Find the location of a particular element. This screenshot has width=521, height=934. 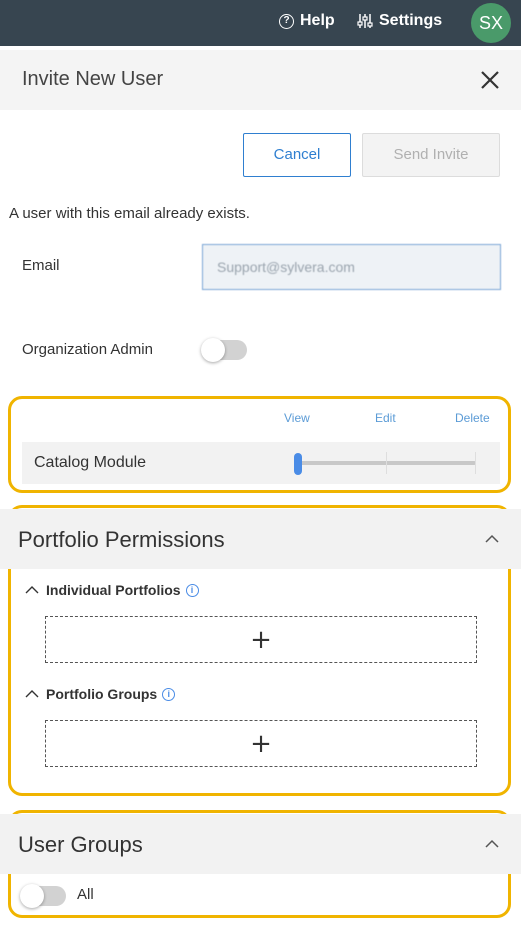

settings-label: Settings is located at coordinates (411, 20).